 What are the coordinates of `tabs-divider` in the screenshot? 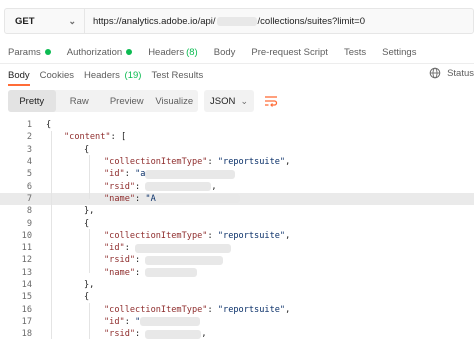 It's located at (237, 63).